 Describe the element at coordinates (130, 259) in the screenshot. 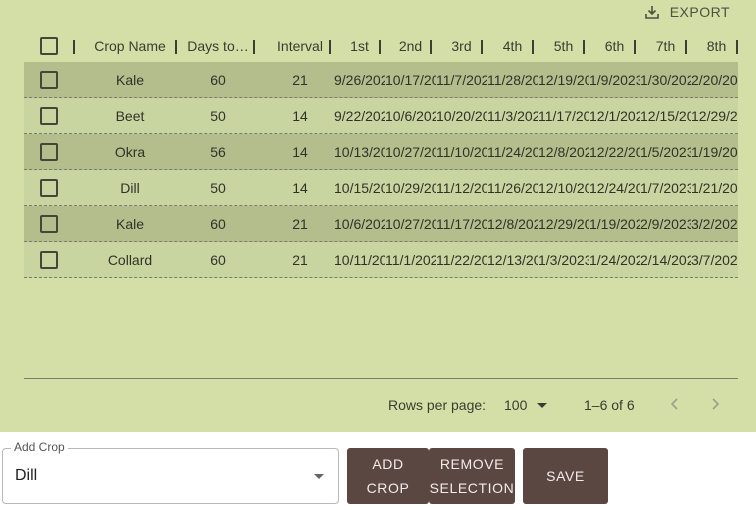

I see `cell-crop-name: Collard` at that location.